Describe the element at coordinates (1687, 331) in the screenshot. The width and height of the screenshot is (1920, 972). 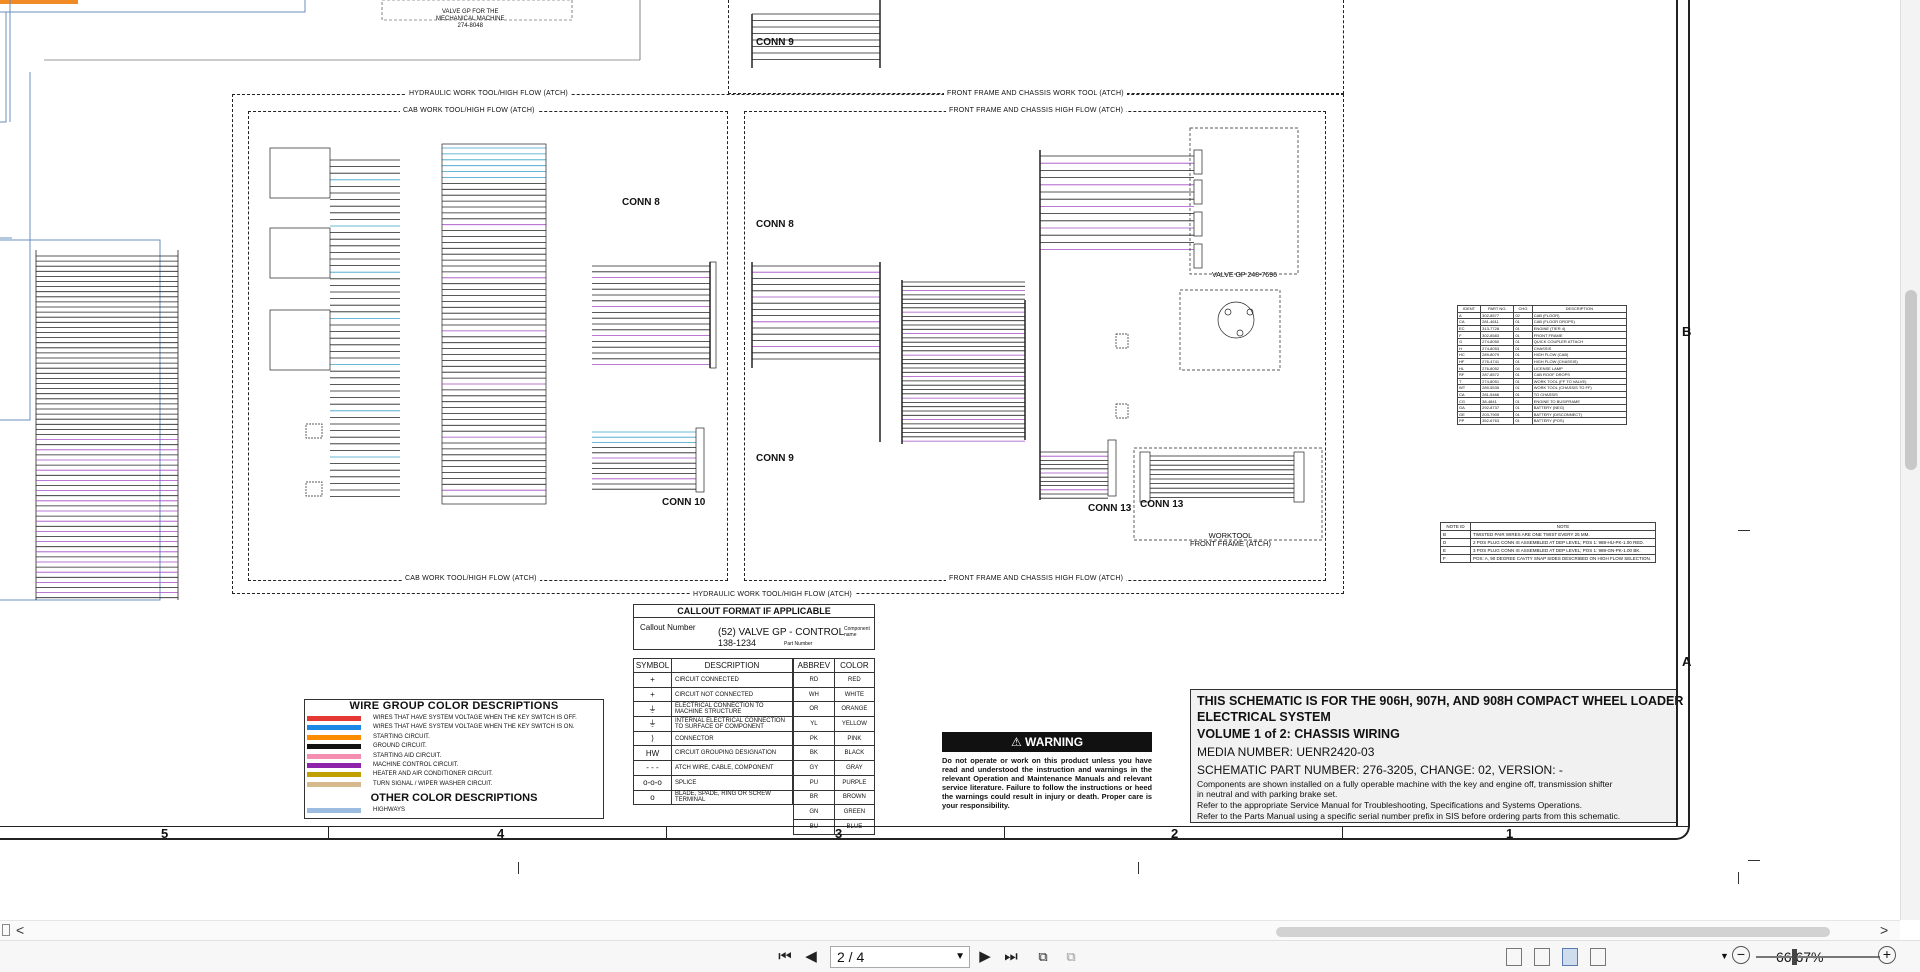
I see `grid-row-b: B` at that location.